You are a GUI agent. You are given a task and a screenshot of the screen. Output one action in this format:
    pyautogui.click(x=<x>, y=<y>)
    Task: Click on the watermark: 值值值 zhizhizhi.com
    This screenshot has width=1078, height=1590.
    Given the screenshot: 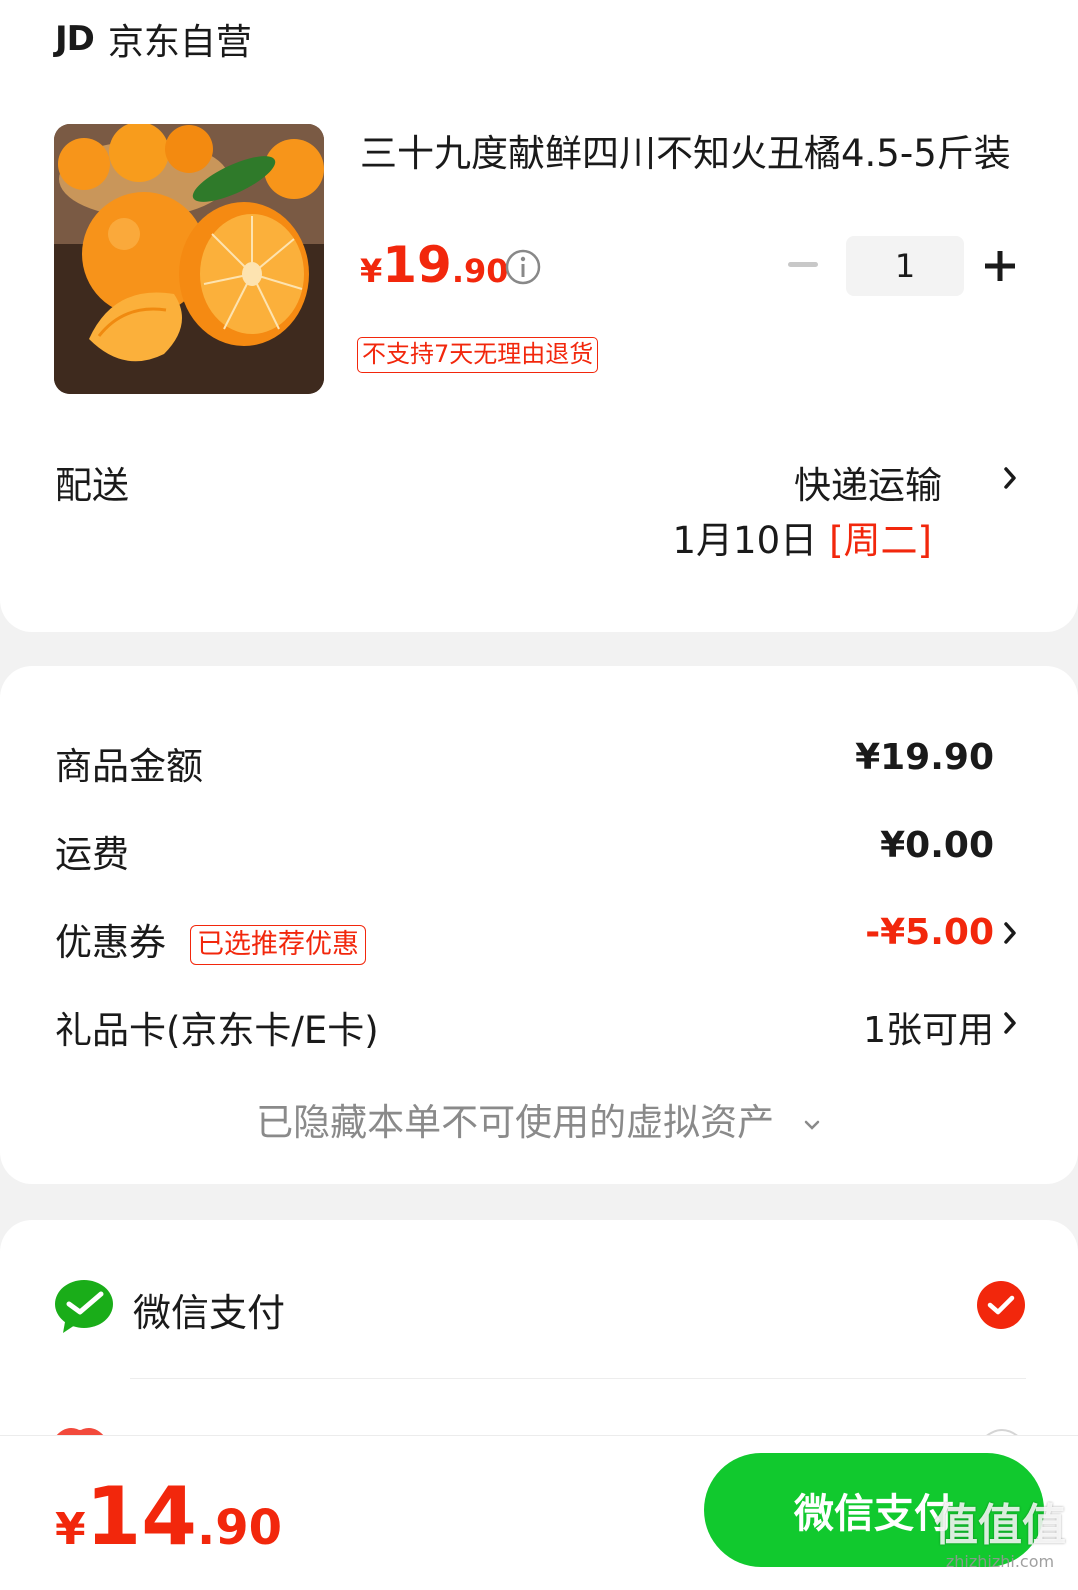 What is the action you would take?
    pyautogui.click(x=1000, y=1545)
    